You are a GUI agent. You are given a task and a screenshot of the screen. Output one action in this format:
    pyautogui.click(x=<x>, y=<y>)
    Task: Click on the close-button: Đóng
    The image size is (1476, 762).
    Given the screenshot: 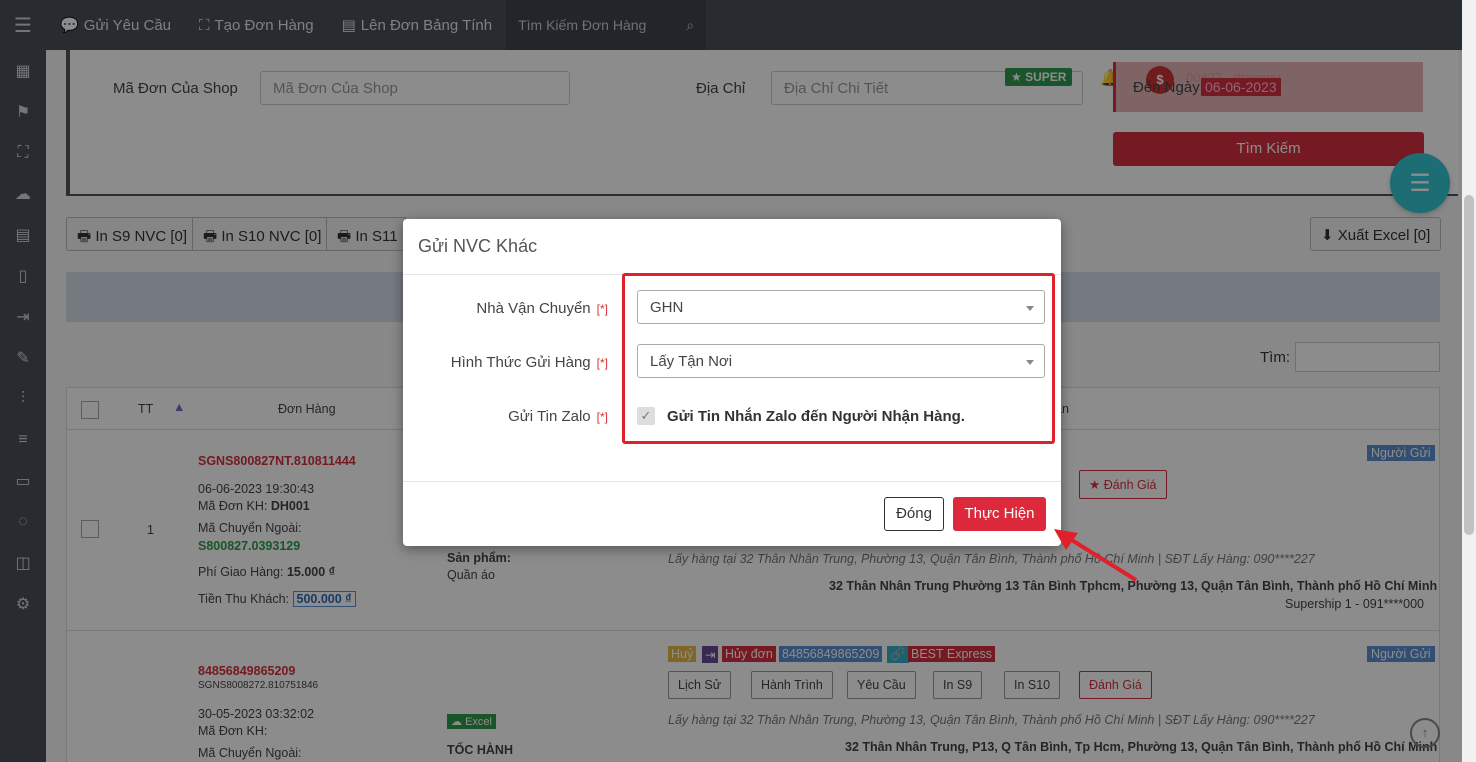 What is the action you would take?
    pyautogui.click(x=914, y=514)
    